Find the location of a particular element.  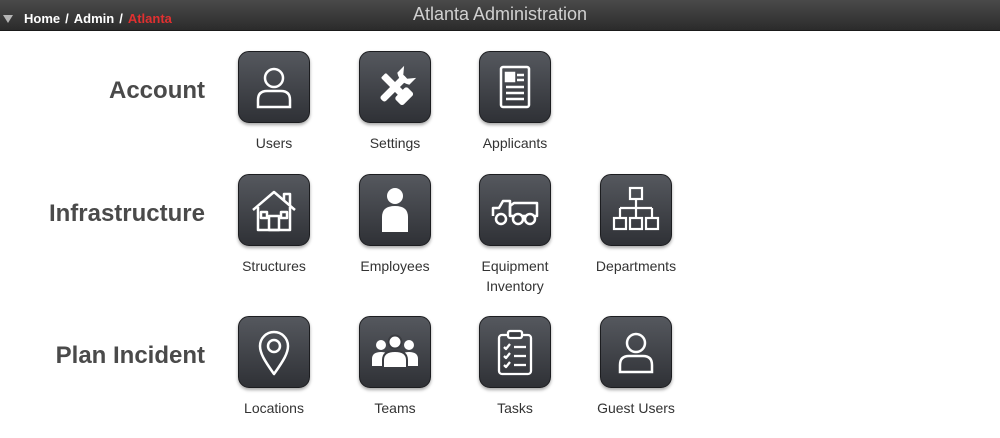

page-title: Atlanta Administration is located at coordinates (500, 14).